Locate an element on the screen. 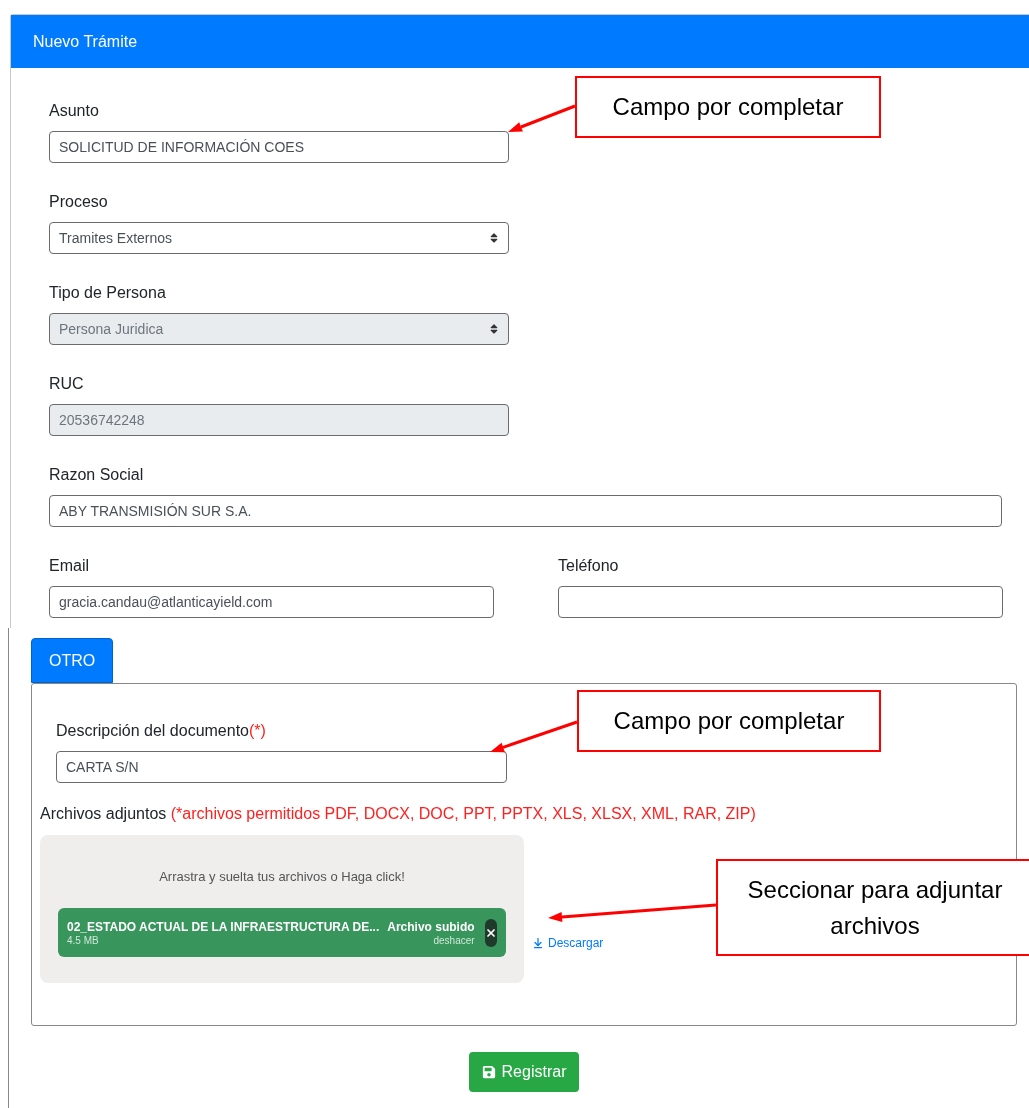 The height and width of the screenshot is (1108, 1029). remove-file-button is located at coordinates (490, 932).